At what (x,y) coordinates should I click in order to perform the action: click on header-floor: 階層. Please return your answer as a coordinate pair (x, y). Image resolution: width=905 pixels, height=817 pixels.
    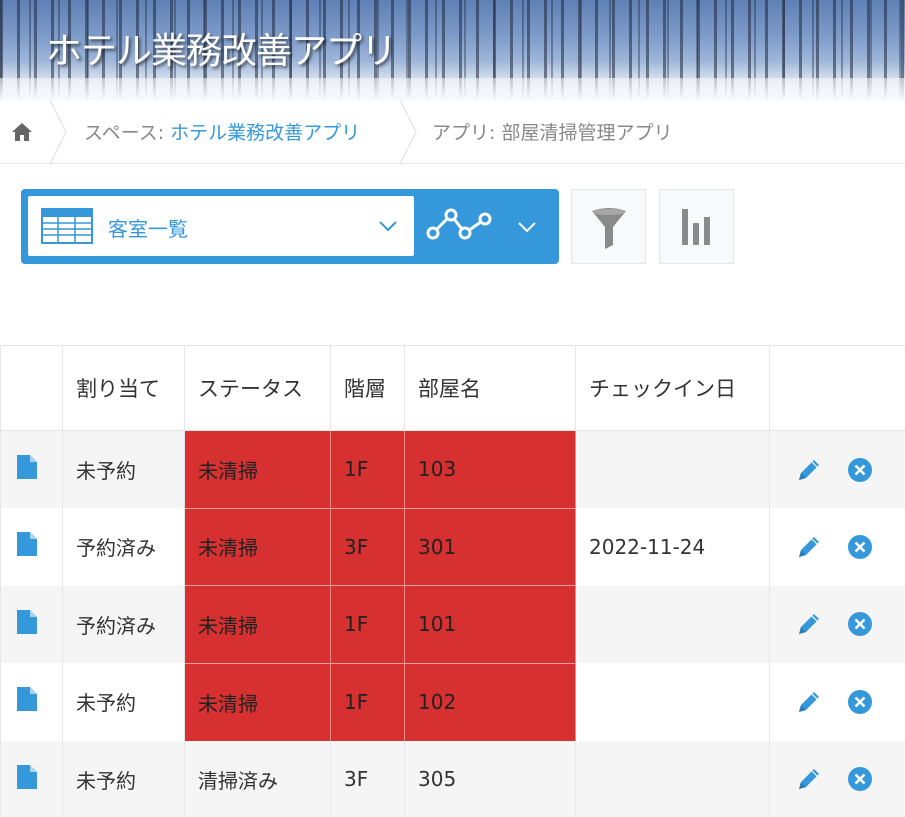
    Looking at the image, I should click on (367, 388).